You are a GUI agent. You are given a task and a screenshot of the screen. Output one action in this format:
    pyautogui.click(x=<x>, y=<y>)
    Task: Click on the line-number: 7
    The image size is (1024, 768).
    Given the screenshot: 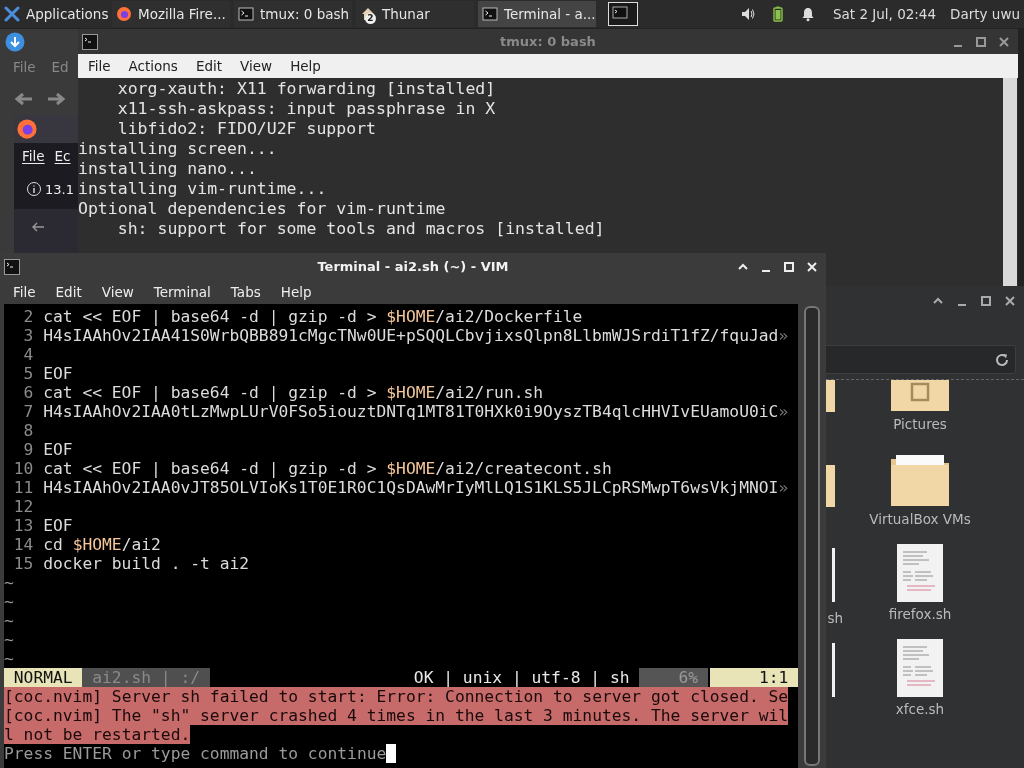 What is the action you would take?
    pyautogui.click(x=28, y=411)
    